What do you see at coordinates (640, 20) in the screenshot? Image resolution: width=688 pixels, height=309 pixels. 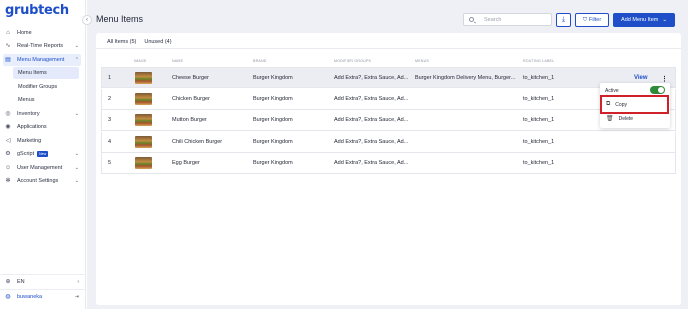 I see `add-menu-item-label: Add Menu Item` at bounding box center [640, 20].